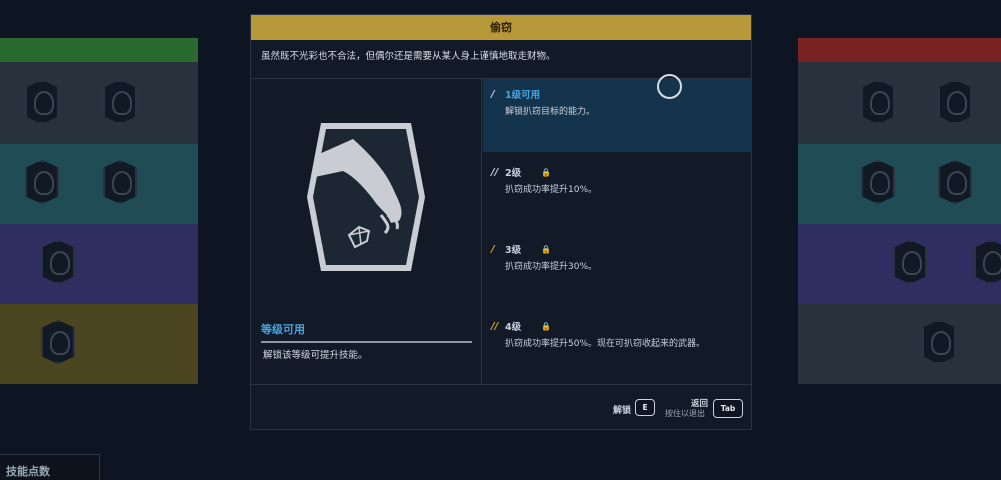 The image size is (1001, 480). I want to click on tier-1: / 1级可用 解锁扒窃目标的能力。, so click(617, 115).